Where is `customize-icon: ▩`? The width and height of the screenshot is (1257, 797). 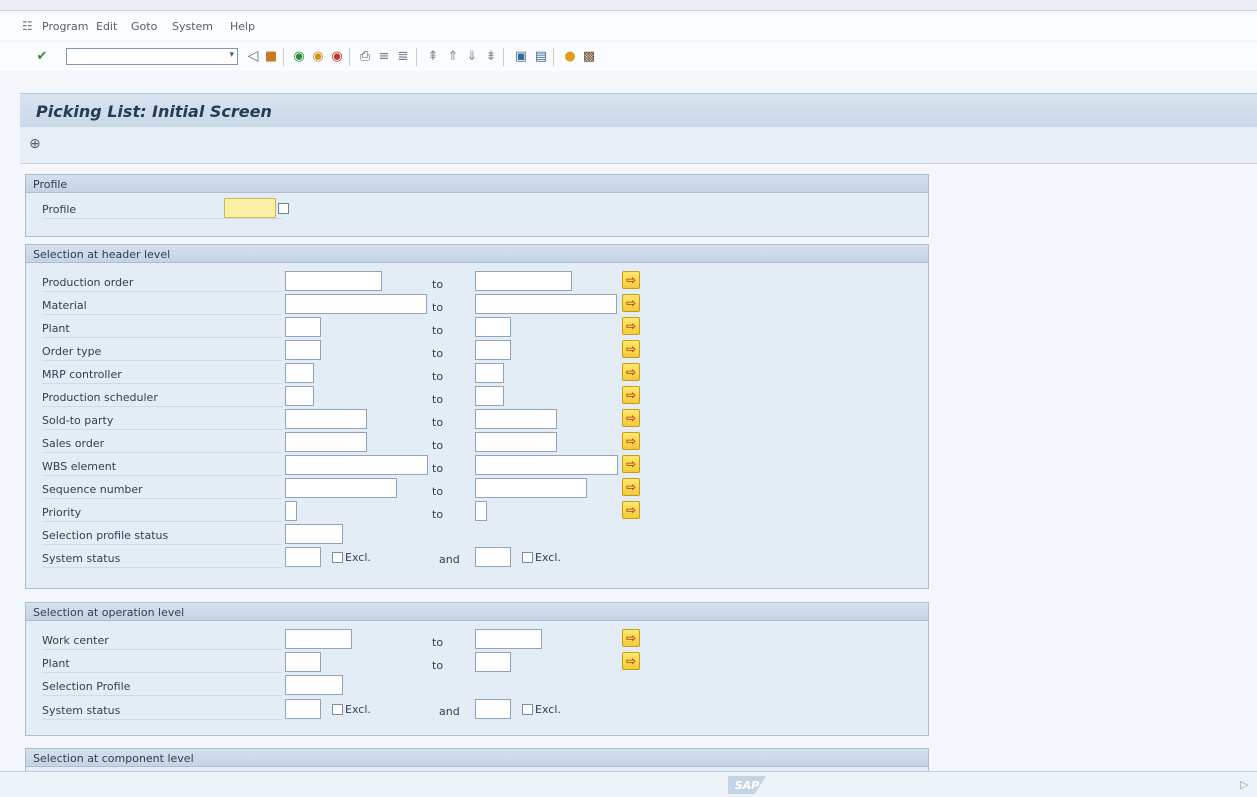 customize-icon: ▩ is located at coordinates (589, 56).